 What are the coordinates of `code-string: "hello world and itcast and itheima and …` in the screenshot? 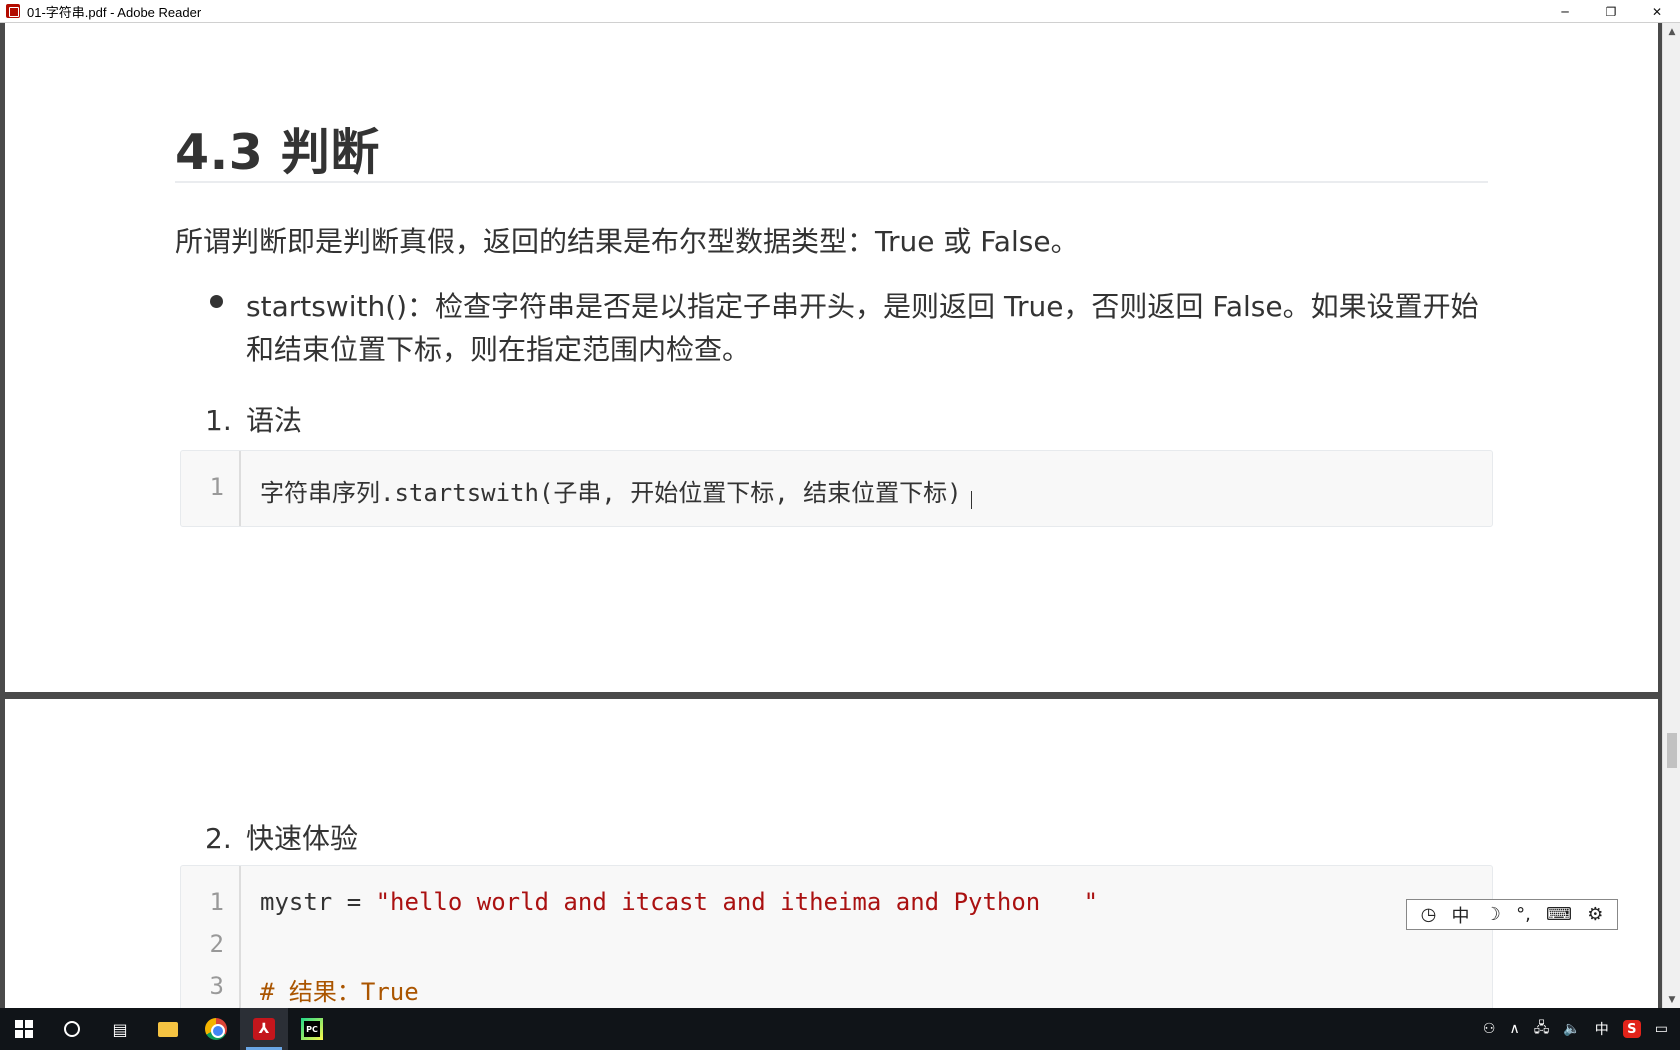 It's located at (737, 902).